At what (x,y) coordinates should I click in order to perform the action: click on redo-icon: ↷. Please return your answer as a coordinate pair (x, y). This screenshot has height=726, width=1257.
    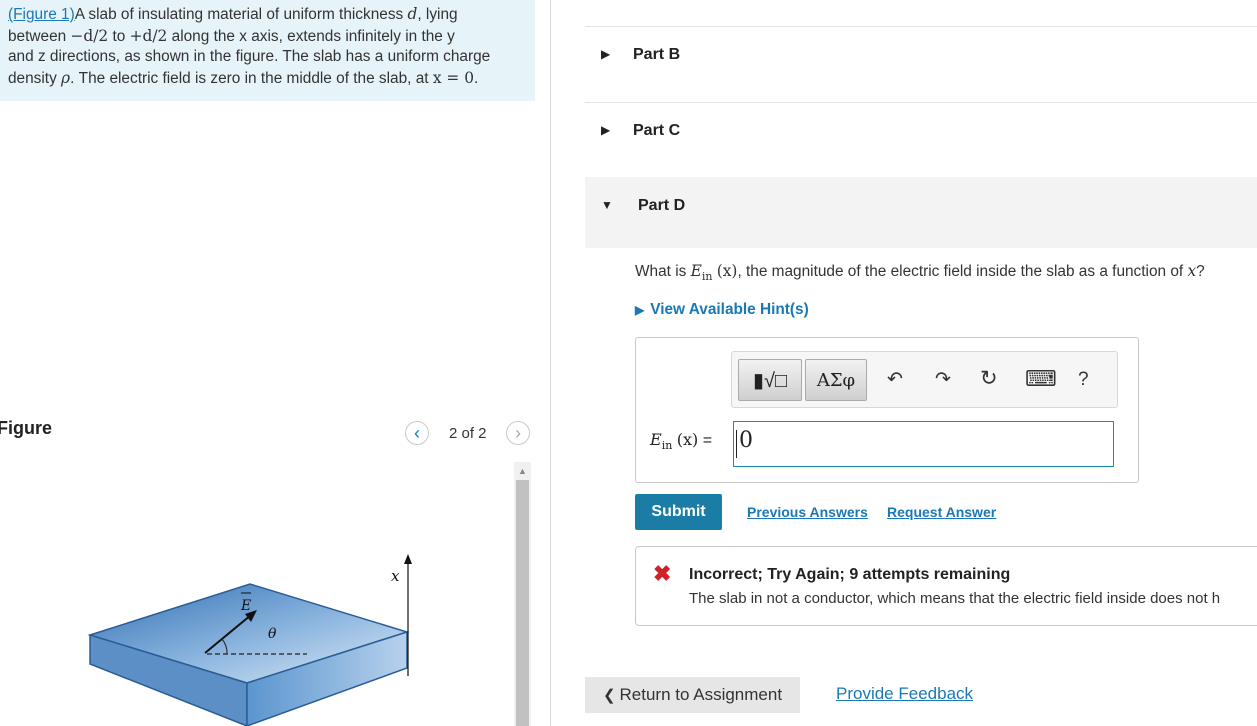
    Looking at the image, I should click on (943, 379).